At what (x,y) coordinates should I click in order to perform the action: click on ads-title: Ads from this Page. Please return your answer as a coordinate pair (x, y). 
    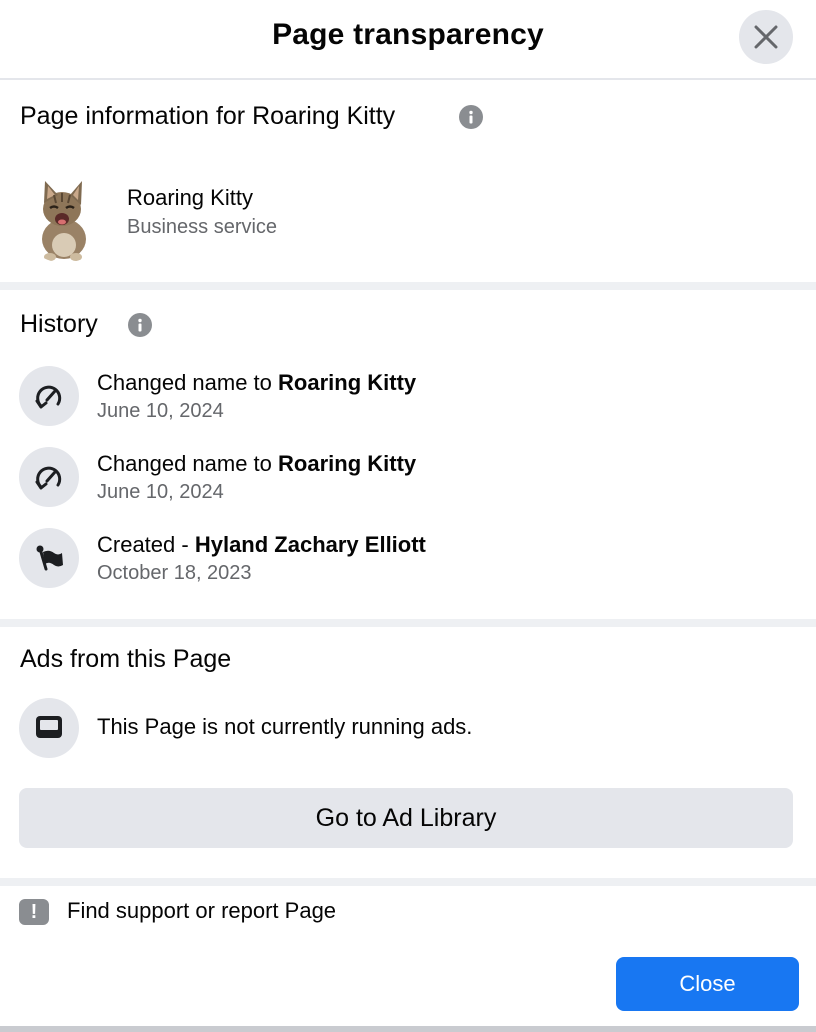
    Looking at the image, I should click on (126, 659).